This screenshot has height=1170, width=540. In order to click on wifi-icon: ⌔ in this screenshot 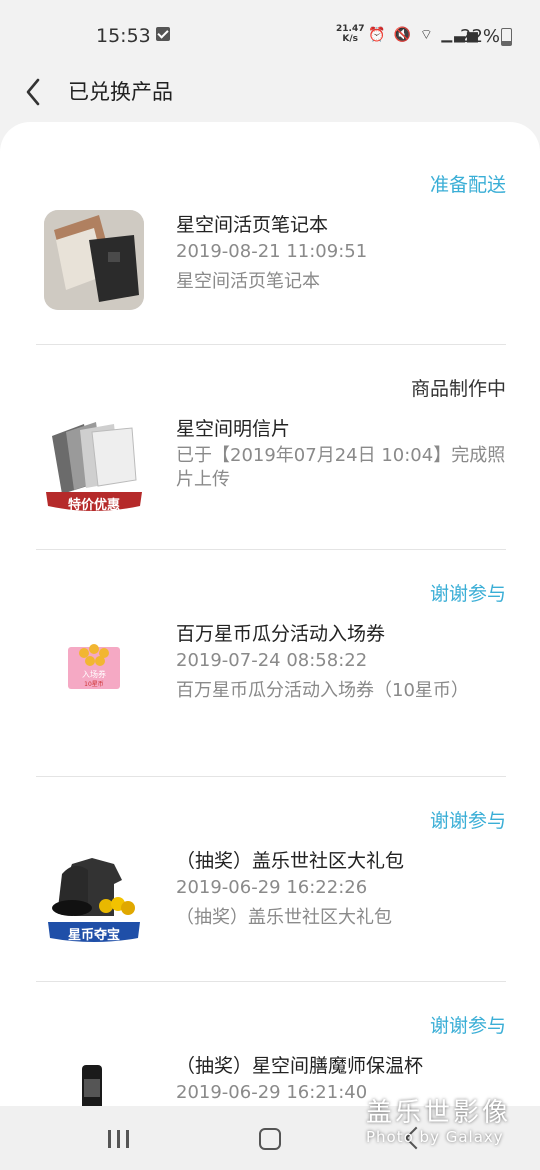, I will do `click(427, 35)`.